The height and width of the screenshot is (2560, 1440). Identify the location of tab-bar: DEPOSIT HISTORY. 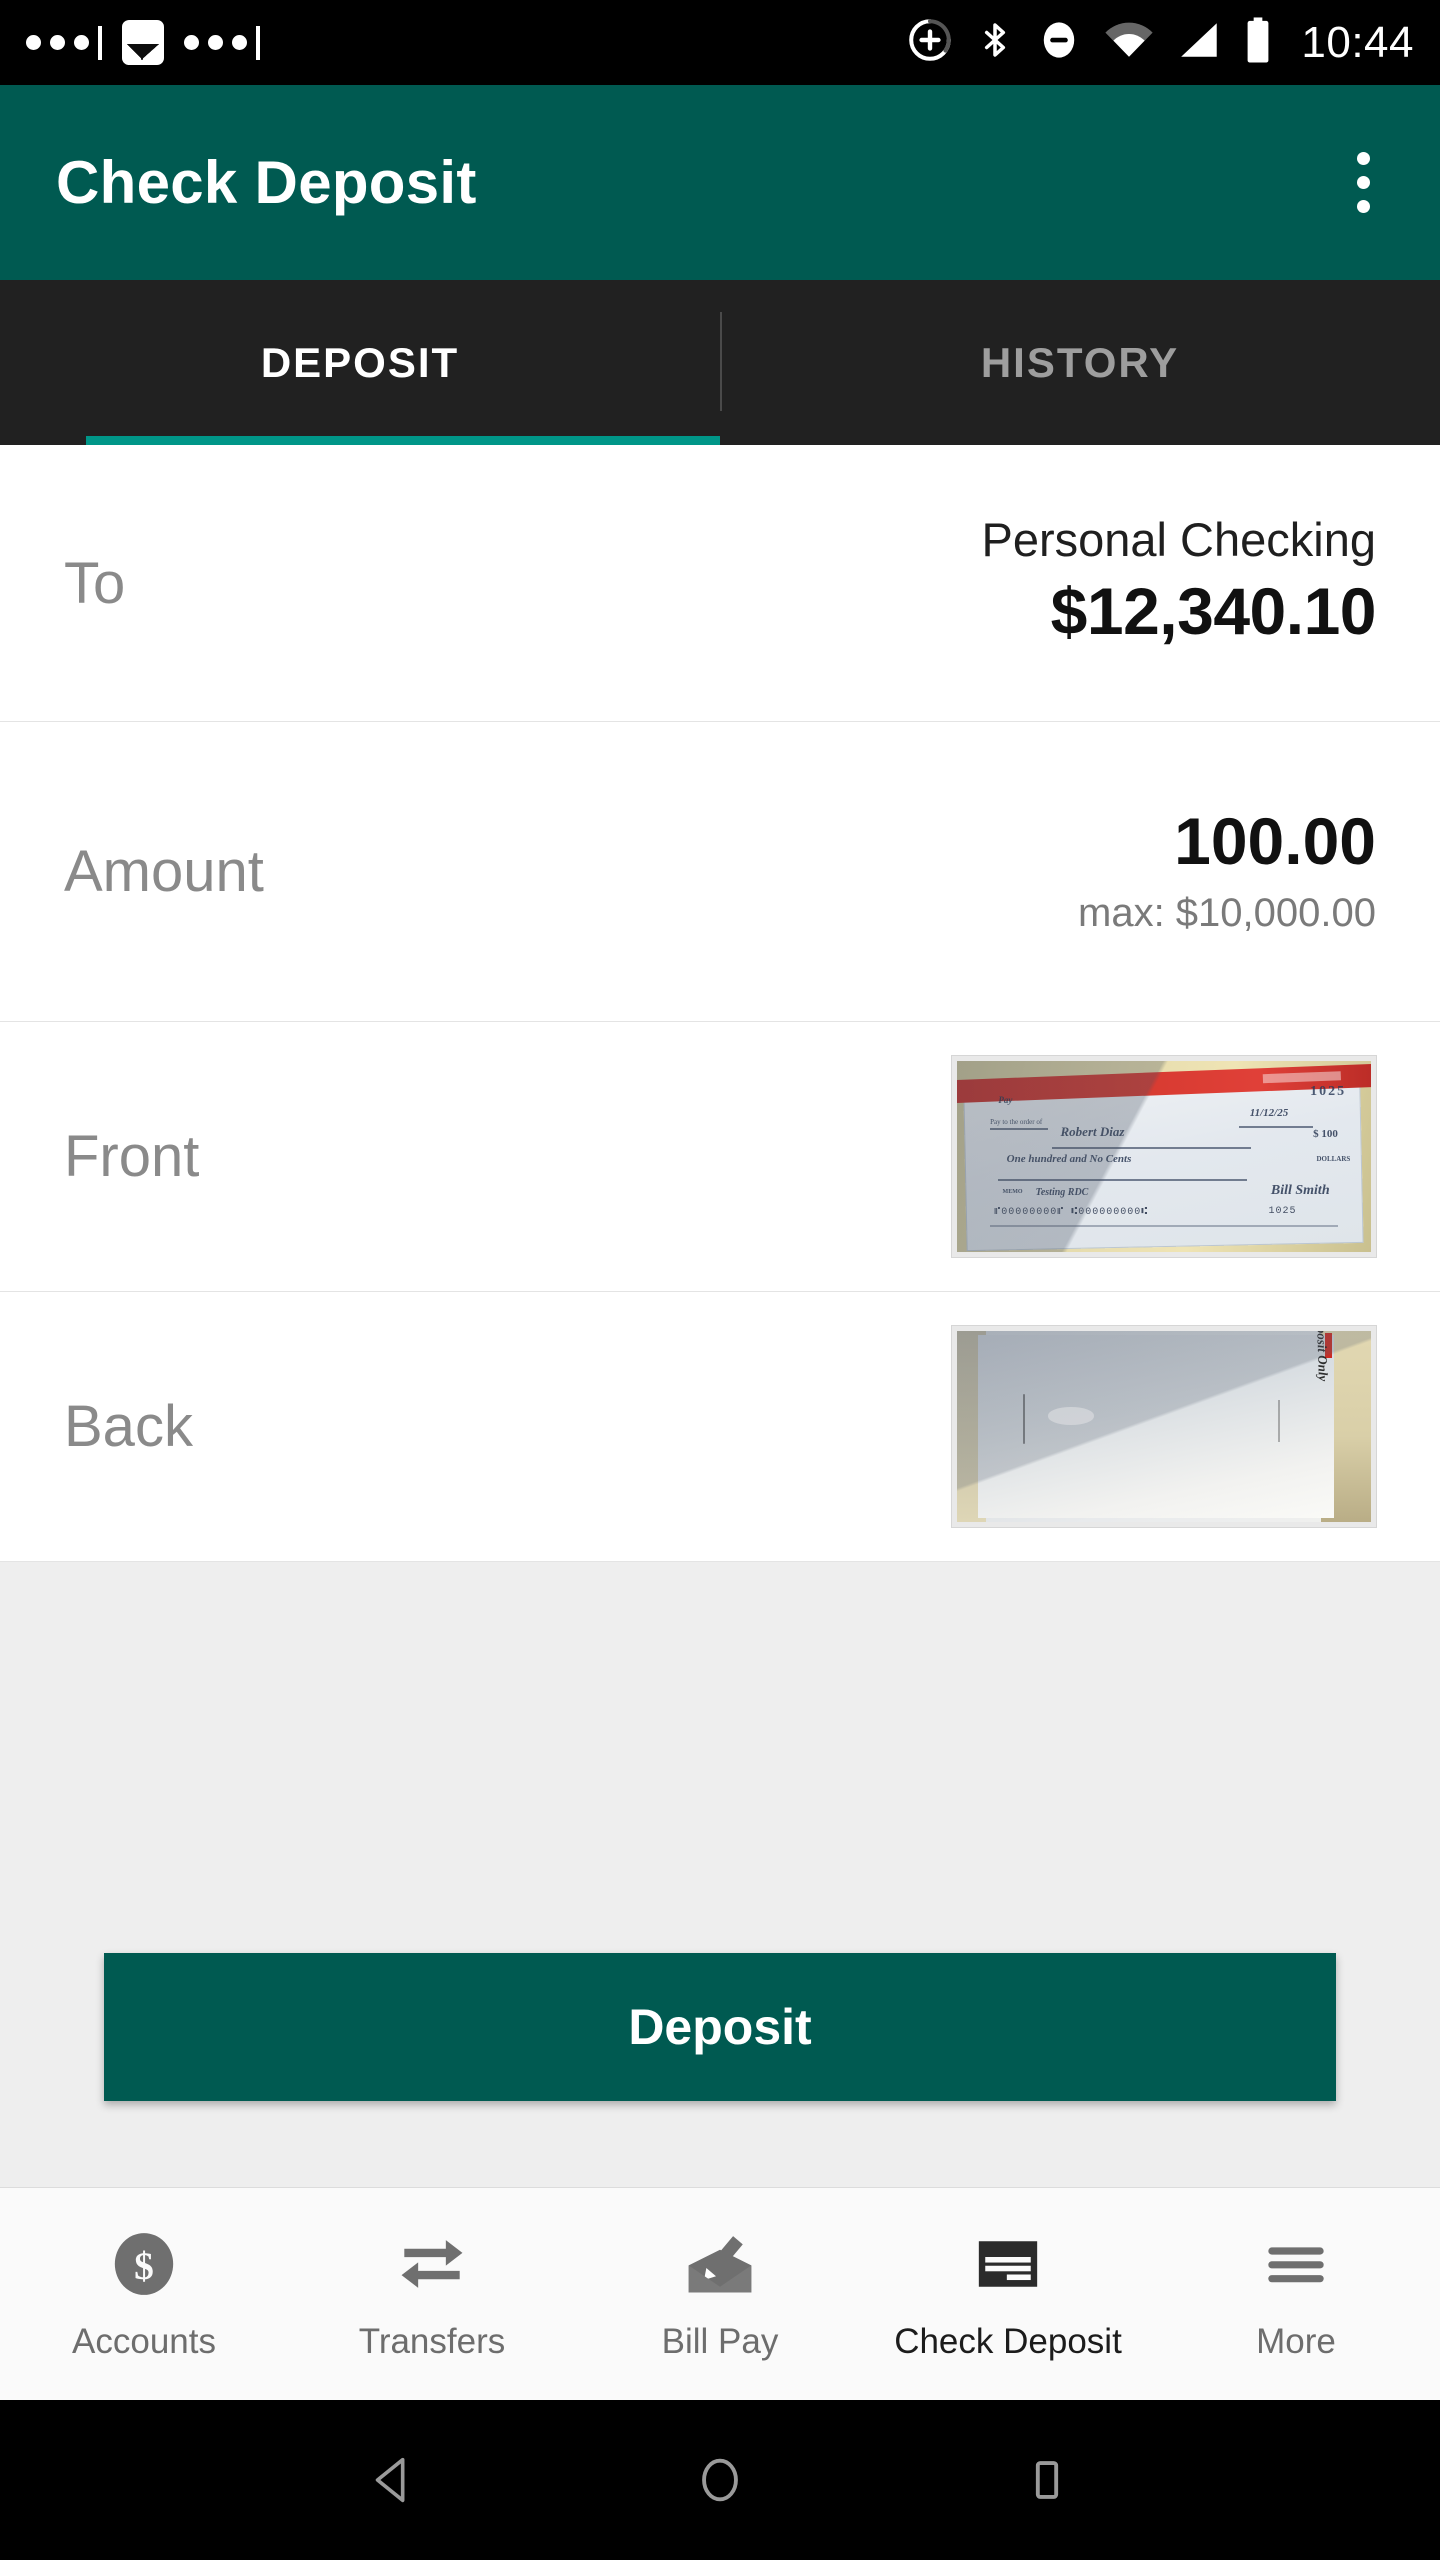
(720, 362).